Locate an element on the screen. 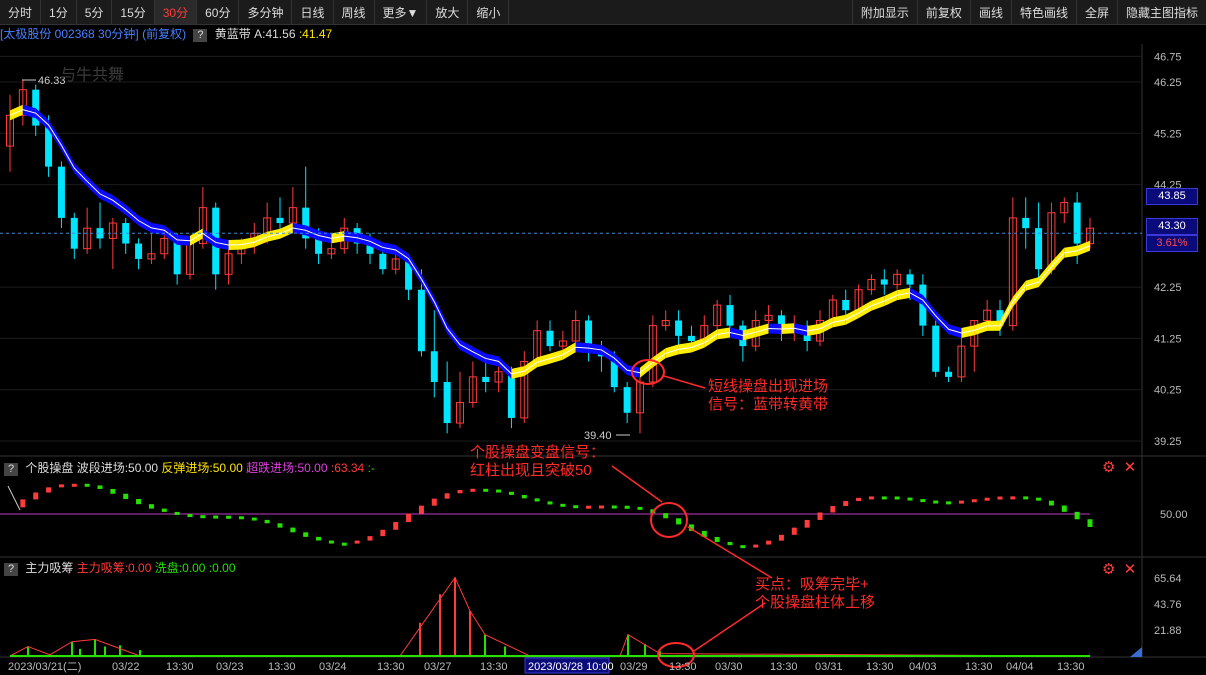 The height and width of the screenshot is (675, 1206). x-tick-label: 03/23 is located at coordinates (230, 667).